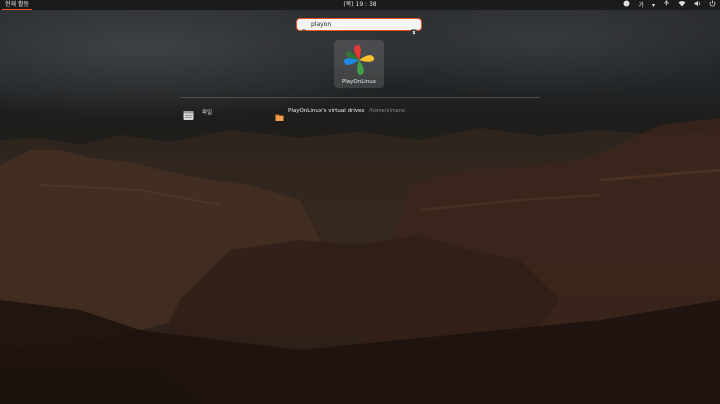  I want to click on file-result-path: /home/ximeno, so click(387, 111).